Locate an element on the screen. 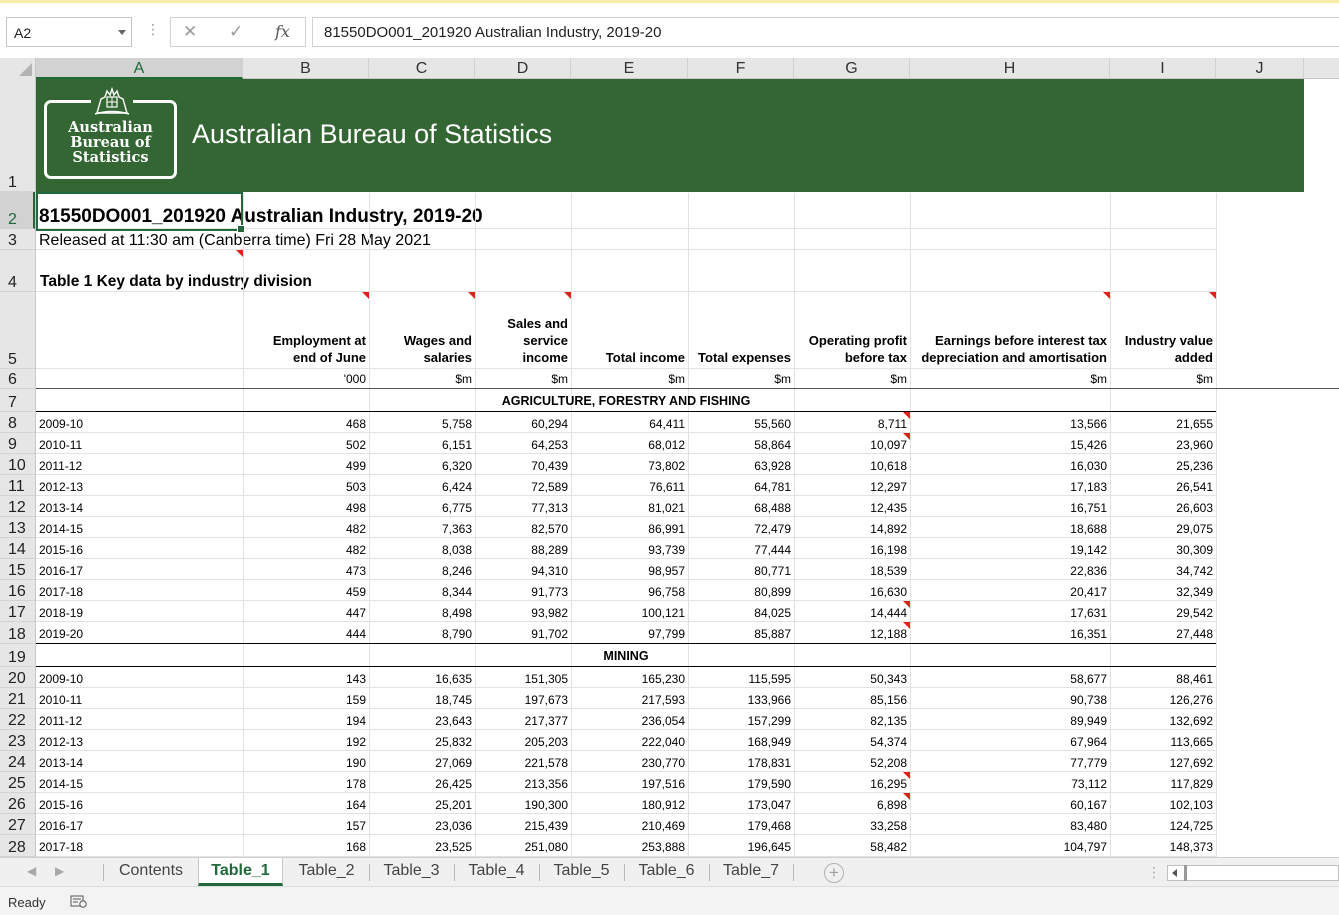  data-cell: 151,305 is located at coordinates (521, 679).